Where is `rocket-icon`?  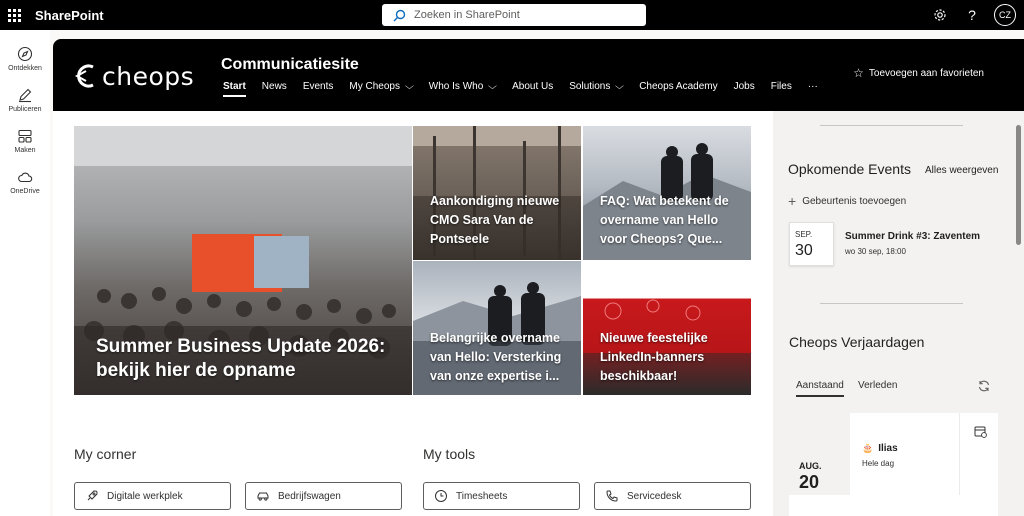
rocket-icon is located at coordinates (92, 495).